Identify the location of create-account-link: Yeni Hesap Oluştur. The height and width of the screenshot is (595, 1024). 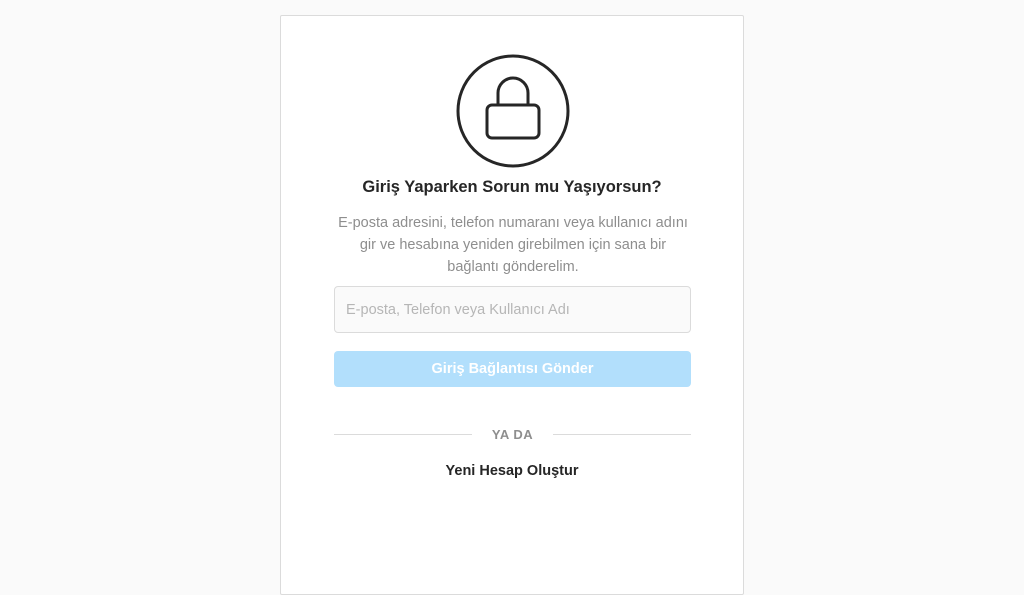
(512, 471).